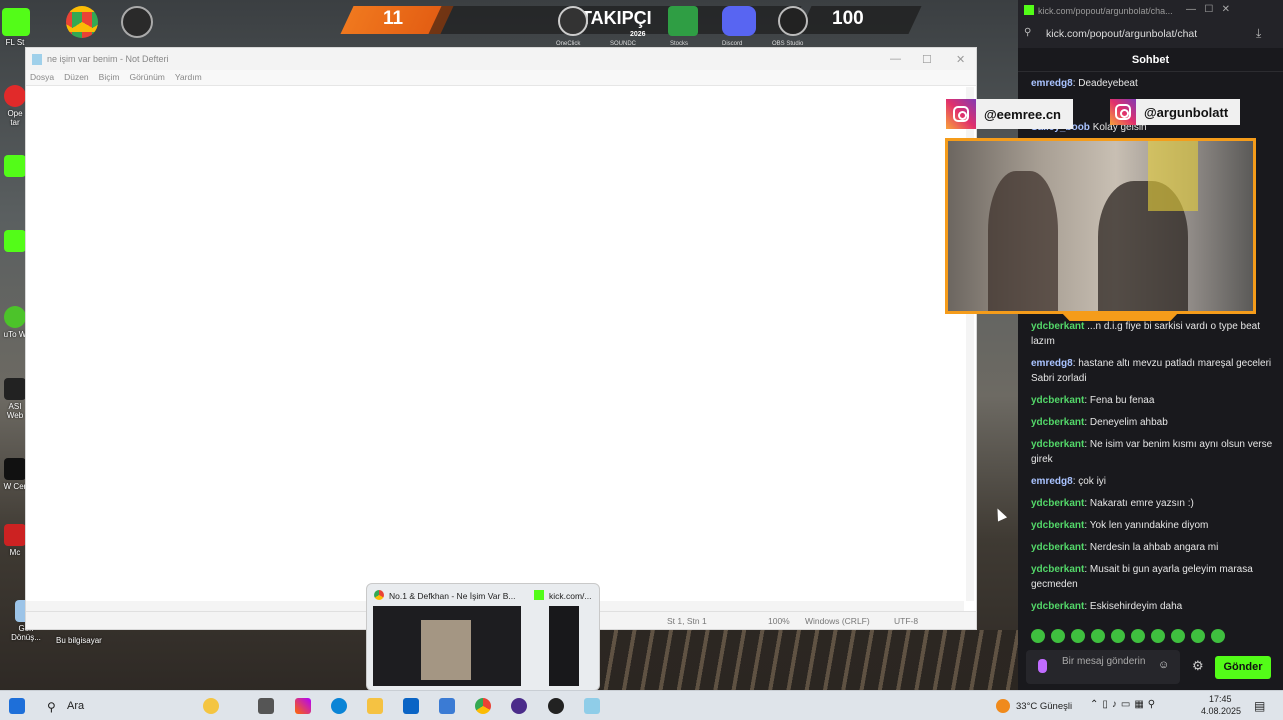 Image resolution: width=1283 pixels, height=720 pixels. Describe the element at coordinates (447, 706) in the screenshot. I see `store-icon` at that location.